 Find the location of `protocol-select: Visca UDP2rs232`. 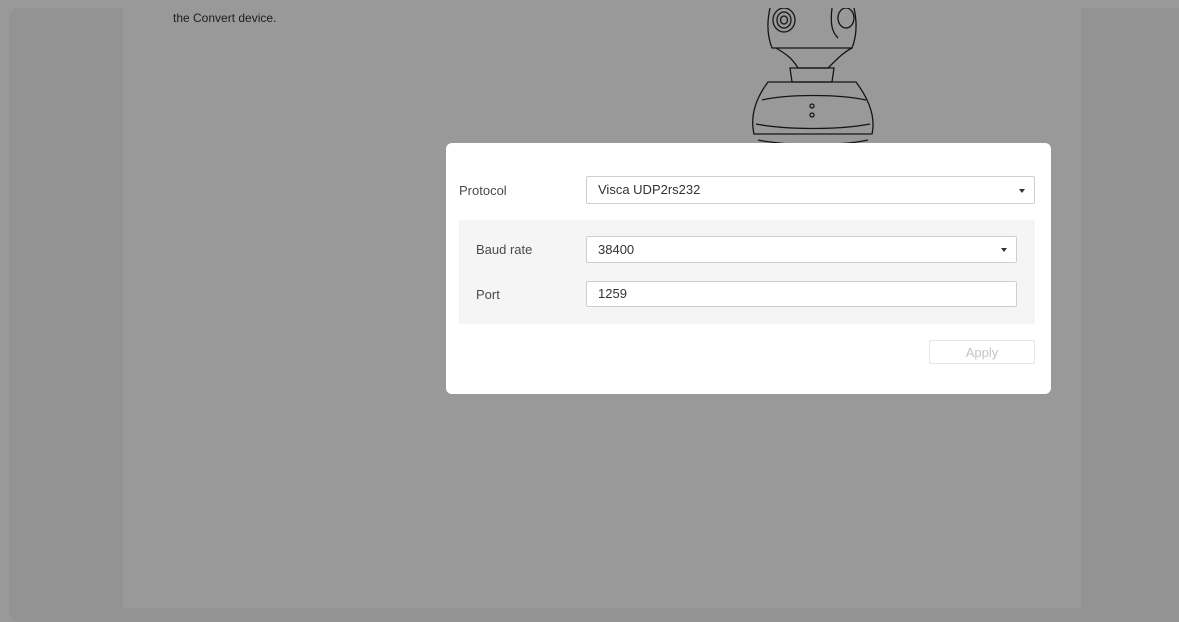

protocol-select: Visca UDP2rs232 is located at coordinates (810, 190).